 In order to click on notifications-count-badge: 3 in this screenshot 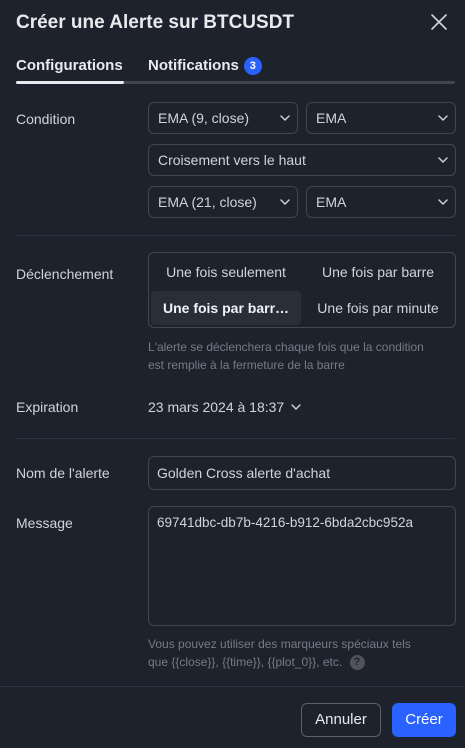, I will do `click(252, 66)`.